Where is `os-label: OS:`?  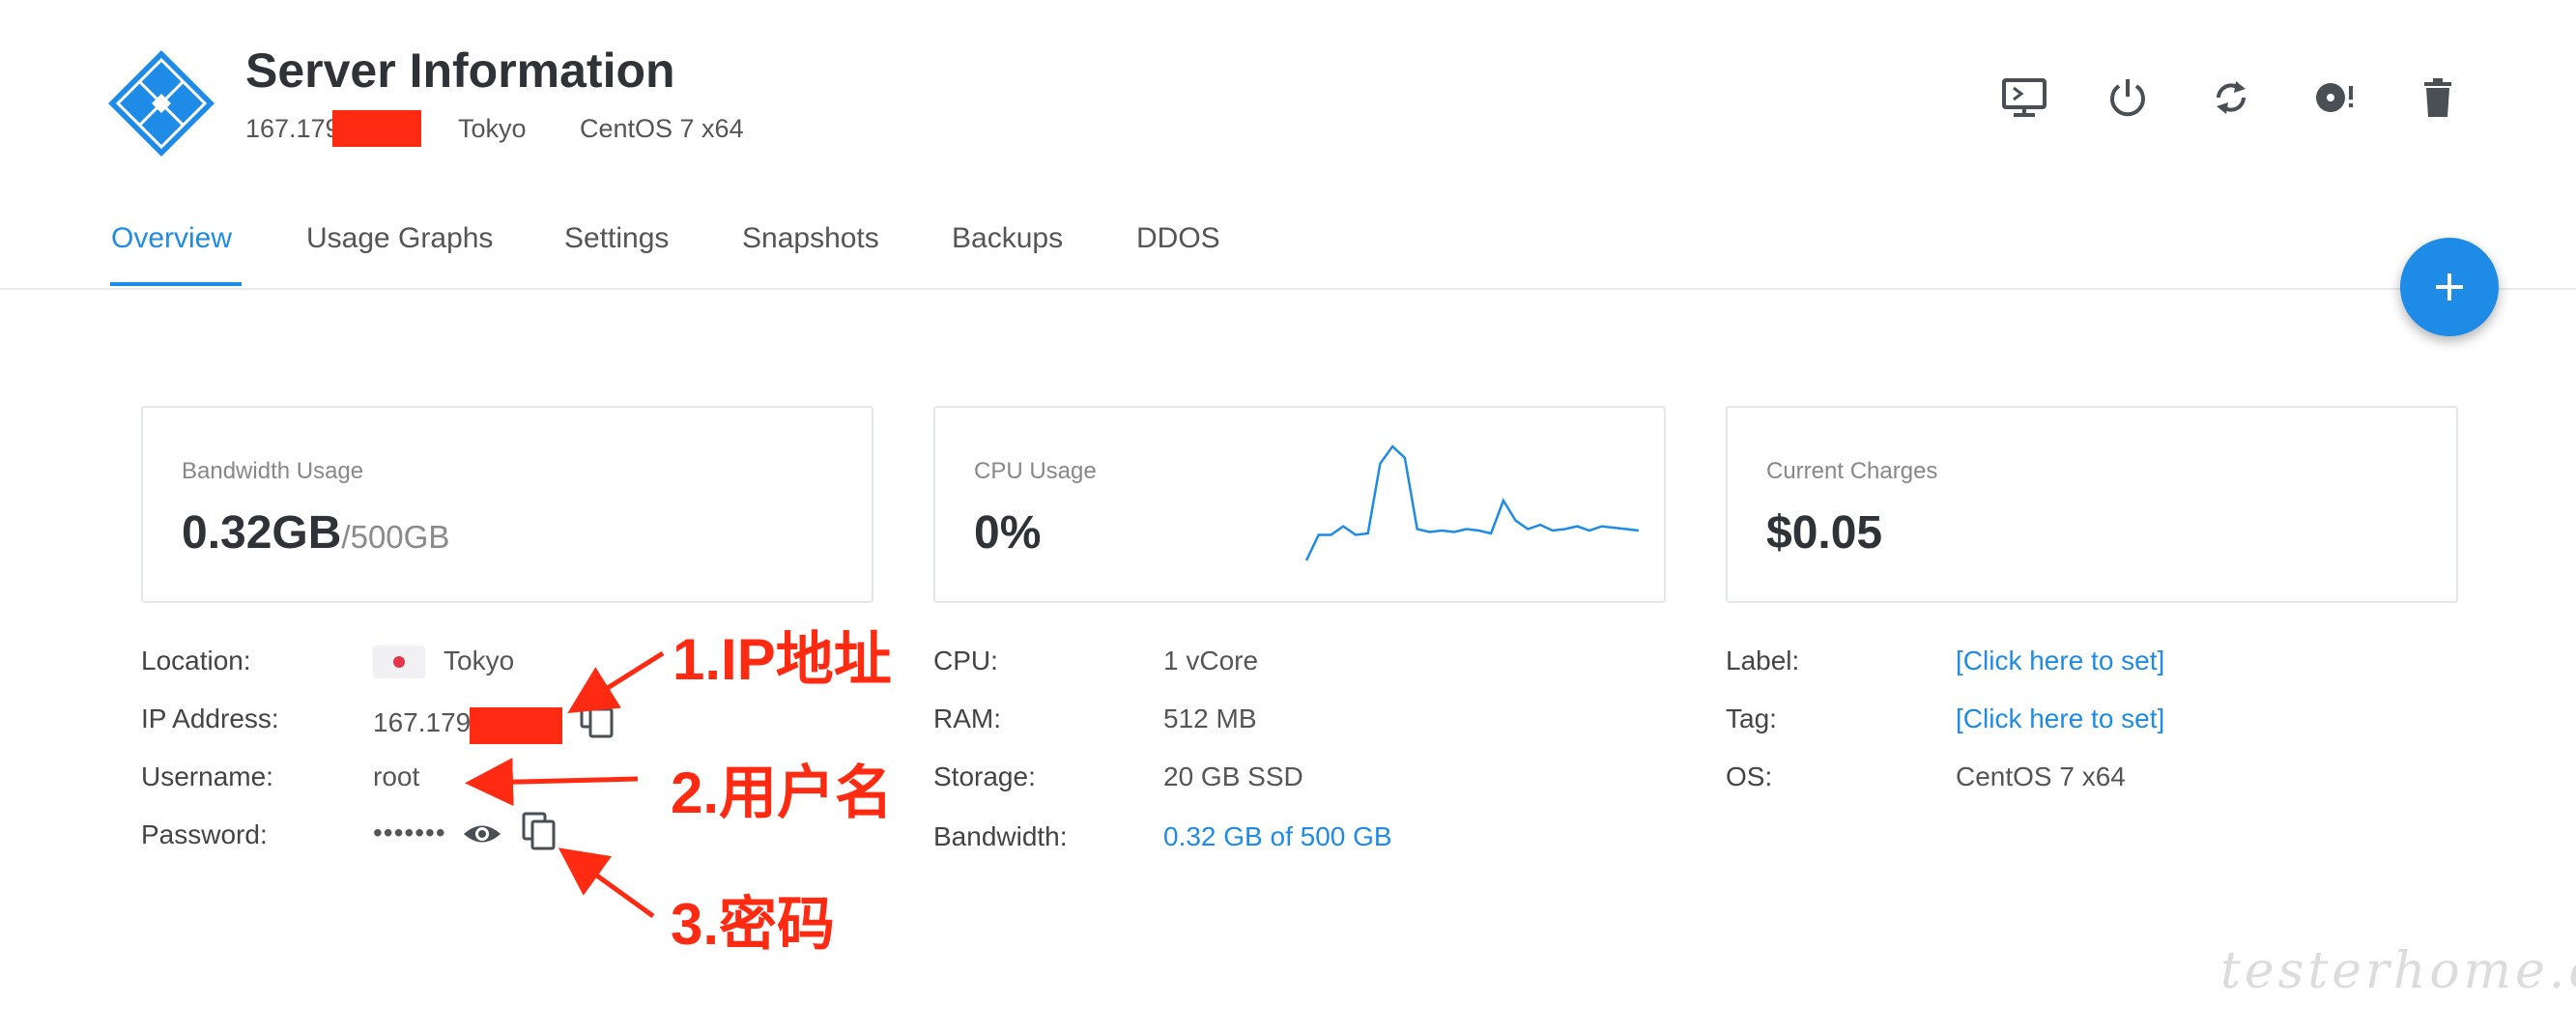
os-label: OS: is located at coordinates (1750, 776).